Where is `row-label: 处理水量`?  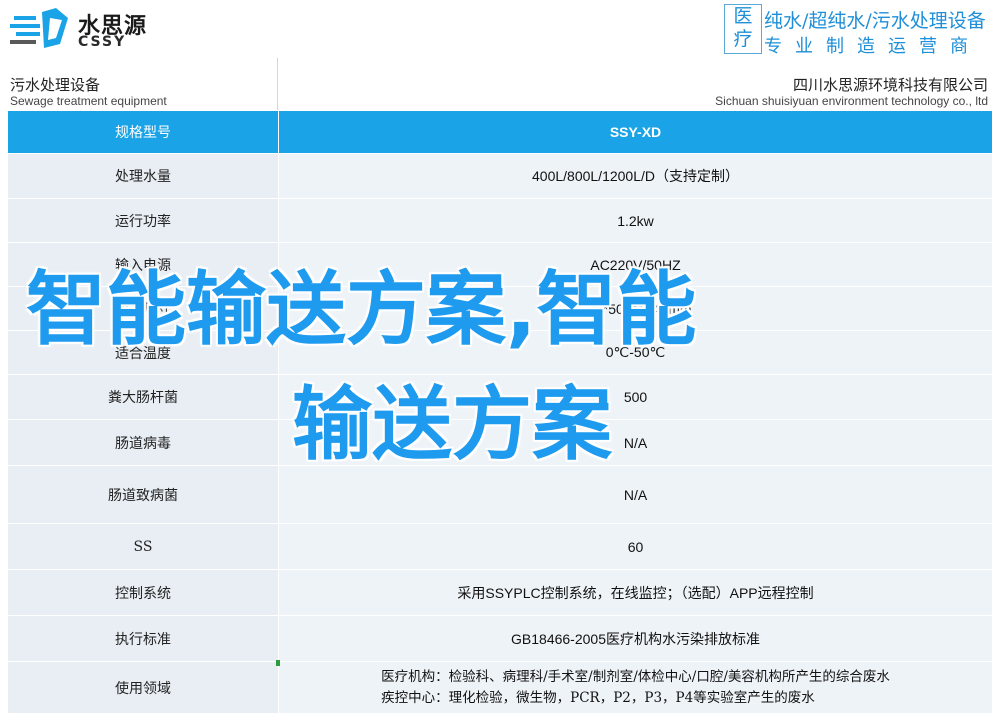
row-label: 处理水量 is located at coordinates (143, 176).